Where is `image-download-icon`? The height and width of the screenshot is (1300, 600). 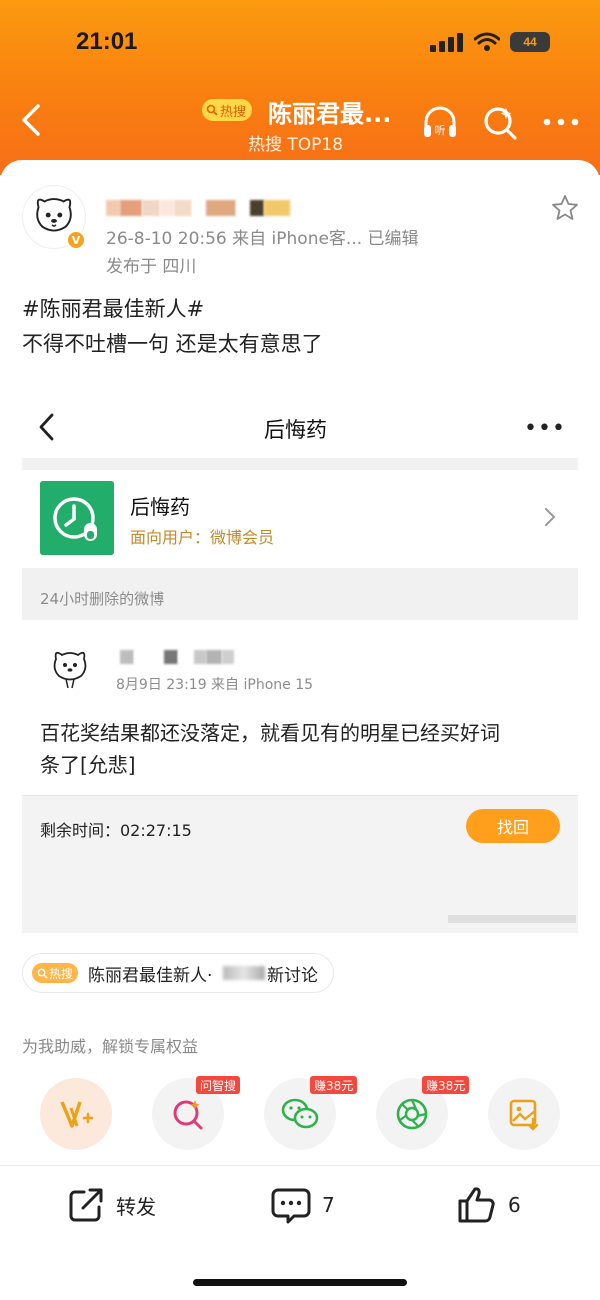
image-download-icon is located at coordinates (524, 1115).